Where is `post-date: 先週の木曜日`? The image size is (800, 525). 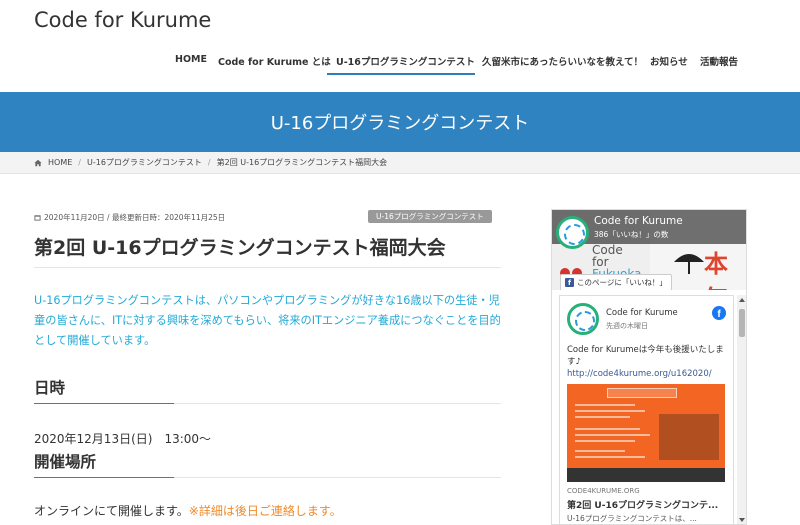
post-date: 先週の木曜日 is located at coordinates (627, 326).